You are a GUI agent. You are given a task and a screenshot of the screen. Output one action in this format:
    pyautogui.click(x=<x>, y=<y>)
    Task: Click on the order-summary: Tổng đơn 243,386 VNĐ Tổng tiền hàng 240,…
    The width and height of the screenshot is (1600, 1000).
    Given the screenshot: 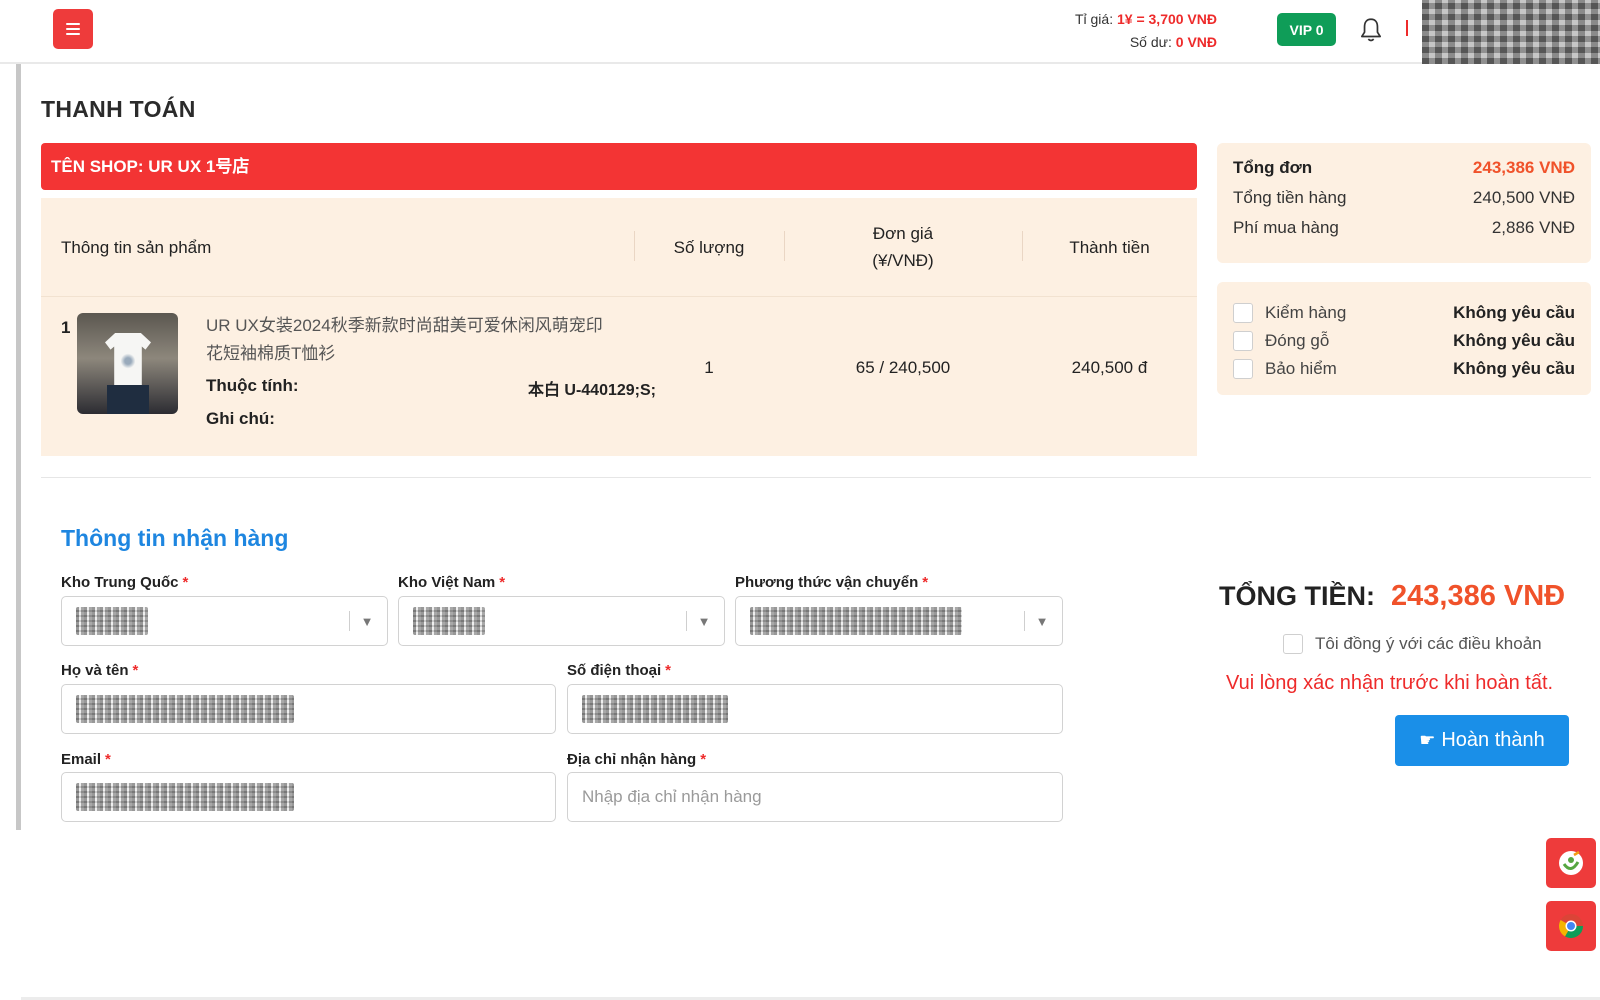 What is the action you would take?
    pyautogui.click(x=1404, y=203)
    